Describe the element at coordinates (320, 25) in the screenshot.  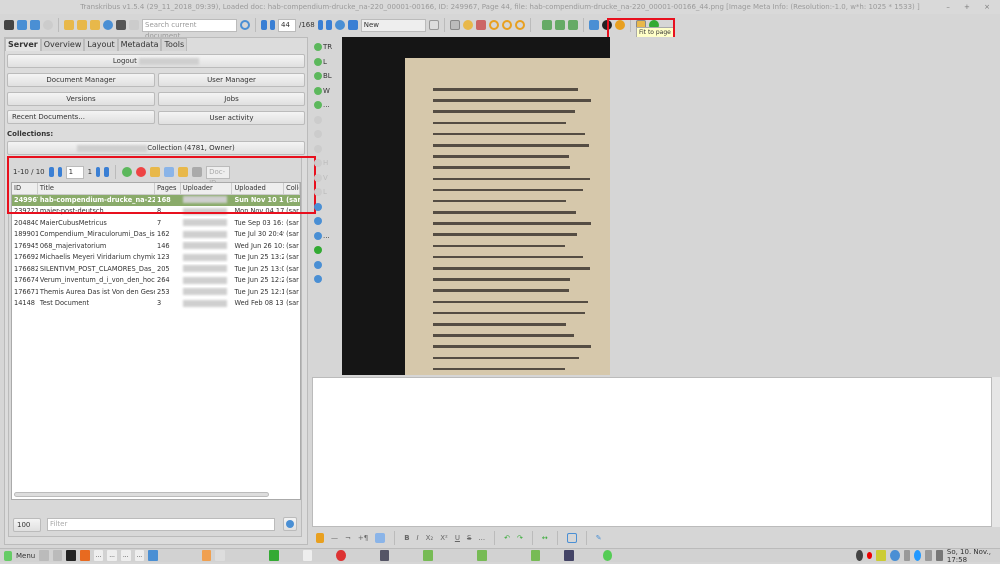
I see `next-page-icon` at that location.